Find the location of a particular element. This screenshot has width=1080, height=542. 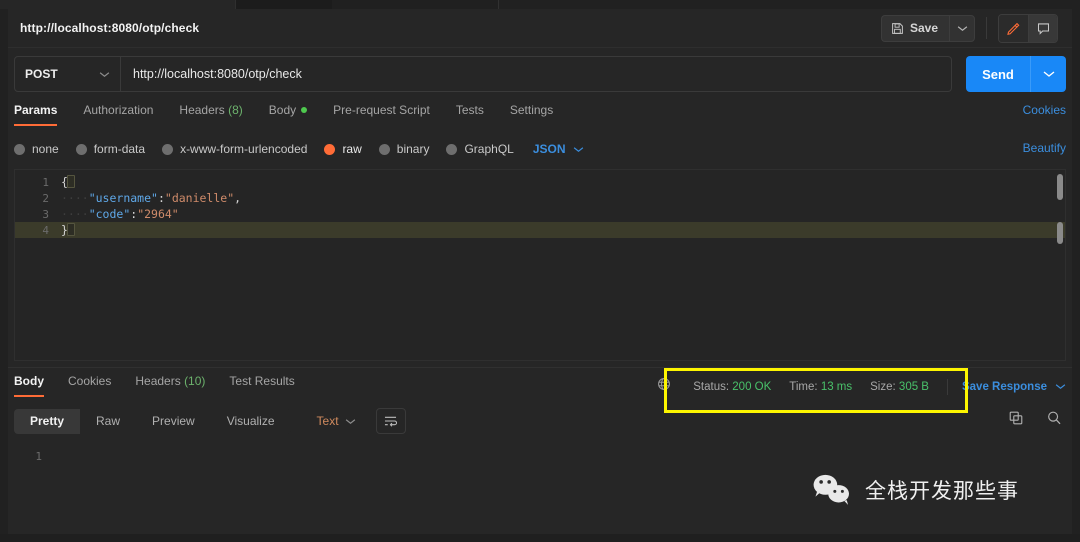

code-text: ····"code":"2964" is located at coordinates (120, 214).